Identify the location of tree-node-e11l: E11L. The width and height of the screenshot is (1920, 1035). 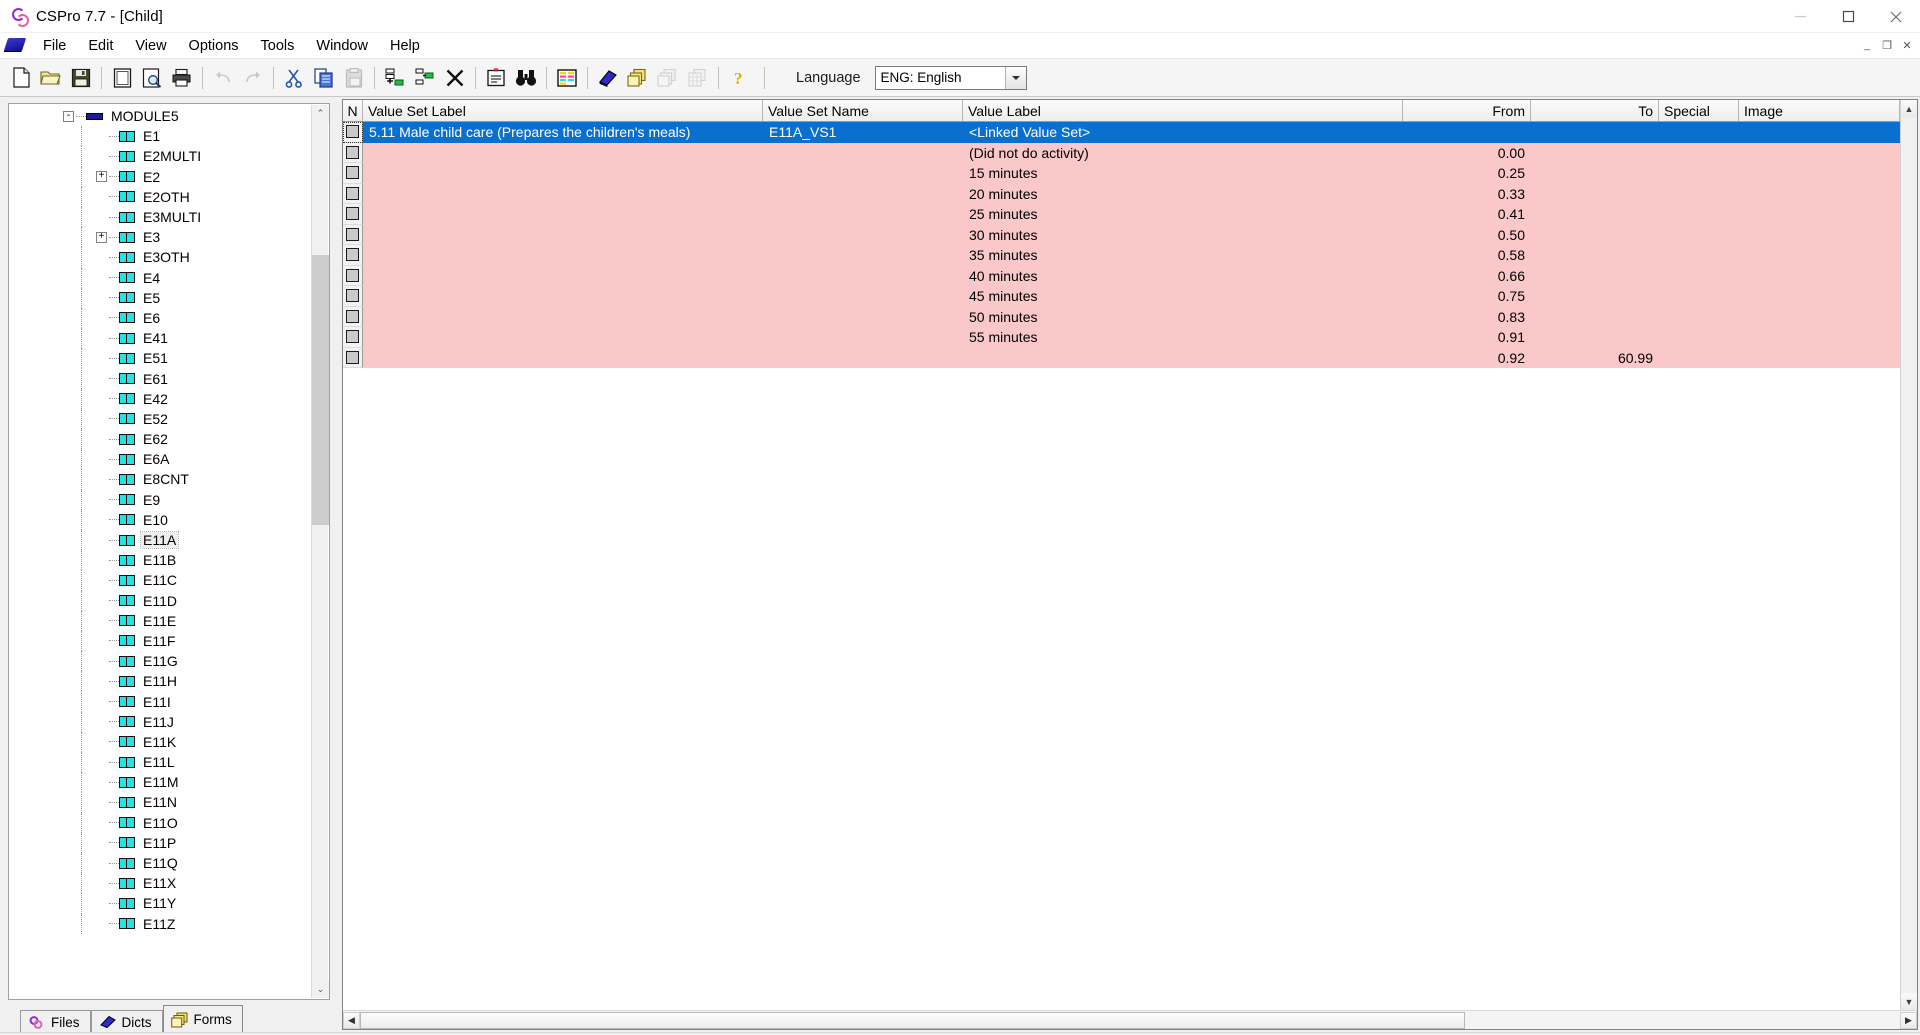
(161, 762).